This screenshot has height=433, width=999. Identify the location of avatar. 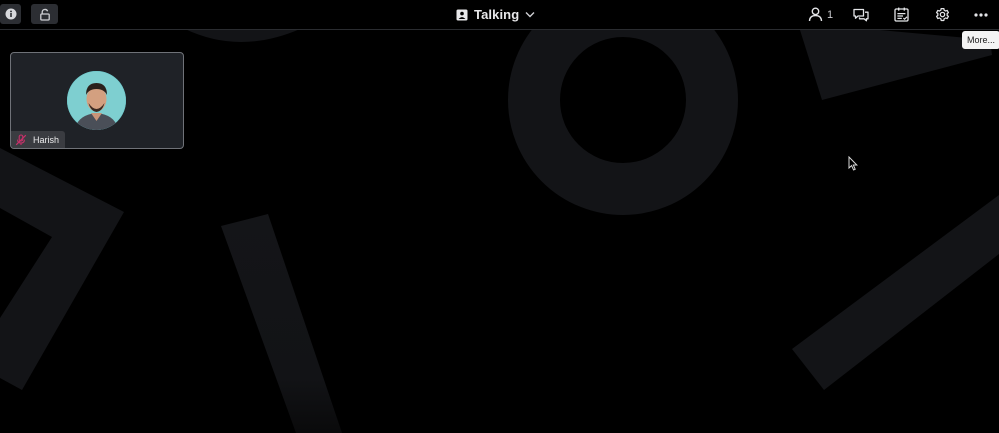
(96, 100).